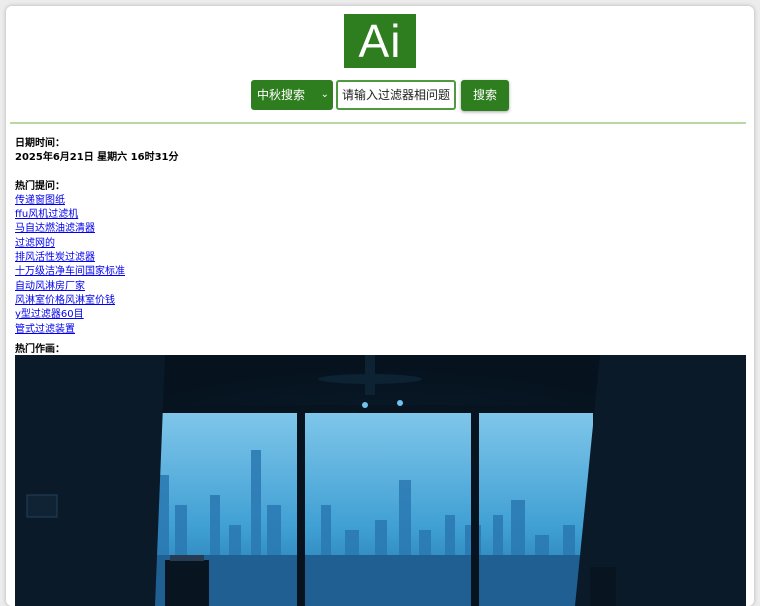 The image size is (760, 606). What do you see at coordinates (40, 186) in the screenshot?
I see `hot-questions-label: 热门提问：` at bounding box center [40, 186].